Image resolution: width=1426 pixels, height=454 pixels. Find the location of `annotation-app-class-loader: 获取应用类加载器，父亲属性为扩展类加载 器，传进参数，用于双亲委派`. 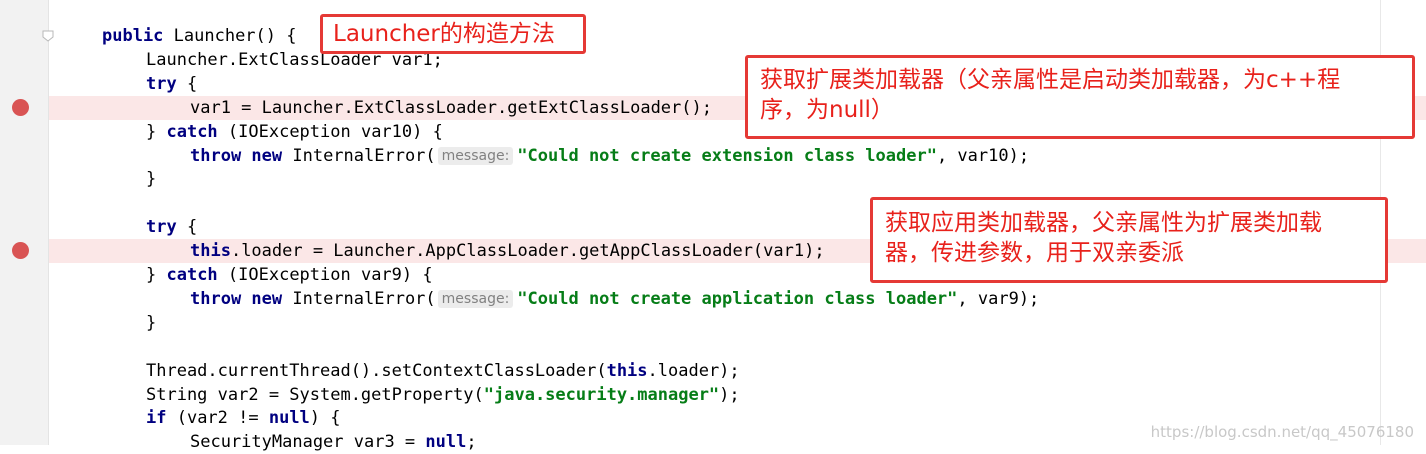

annotation-app-class-loader: 获取应用类加载器，父亲属性为扩展类加载 器，传进参数，用于双亲委派 is located at coordinates (1129, 240).